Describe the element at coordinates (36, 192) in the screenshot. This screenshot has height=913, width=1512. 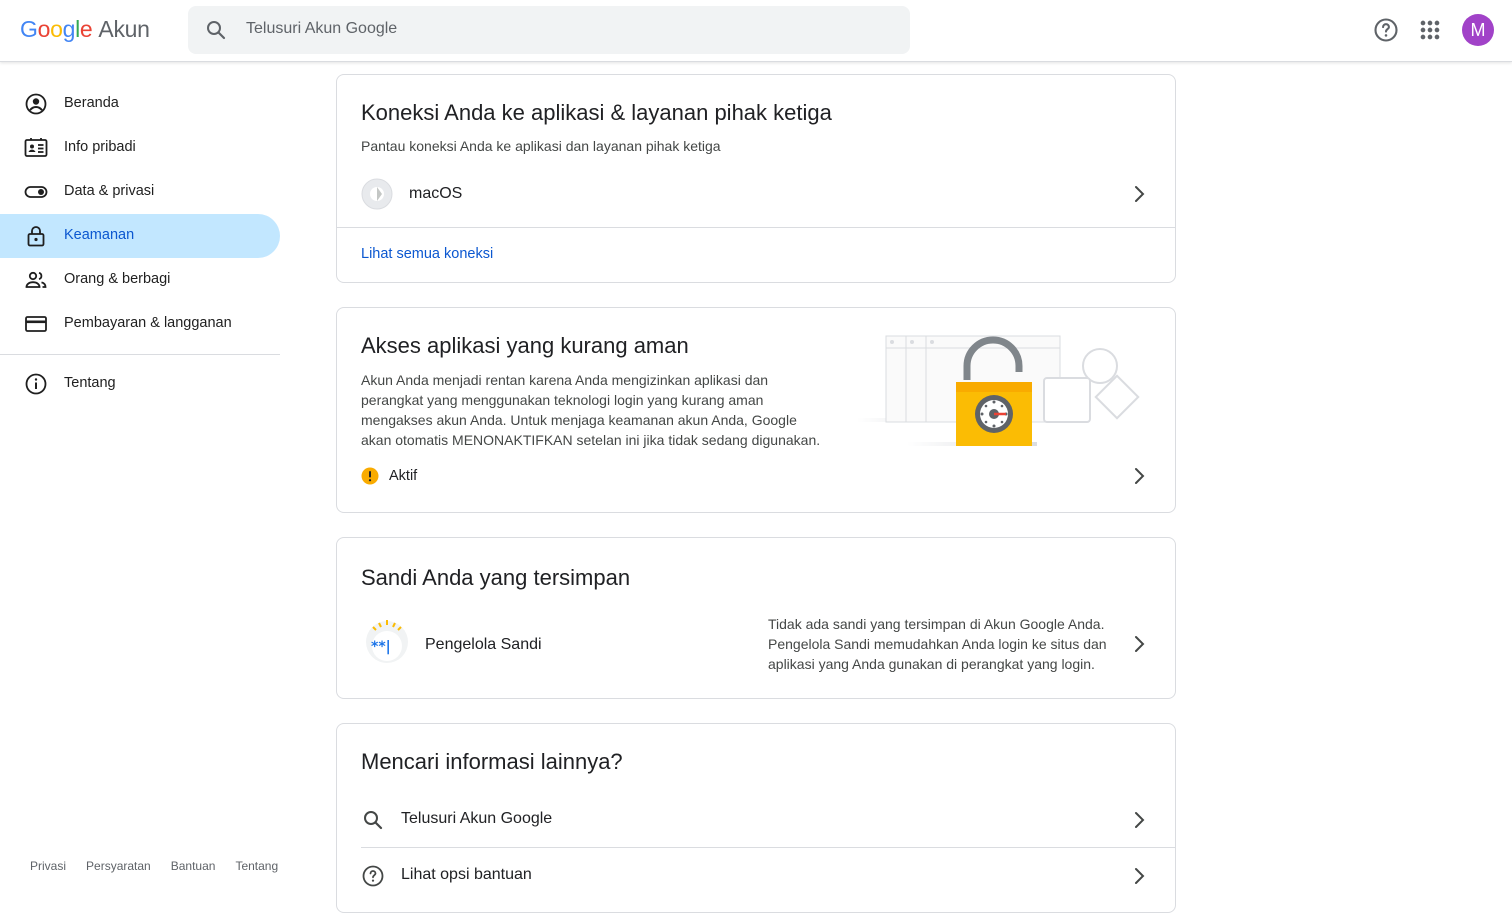
I see `toggle-icon` at that location.